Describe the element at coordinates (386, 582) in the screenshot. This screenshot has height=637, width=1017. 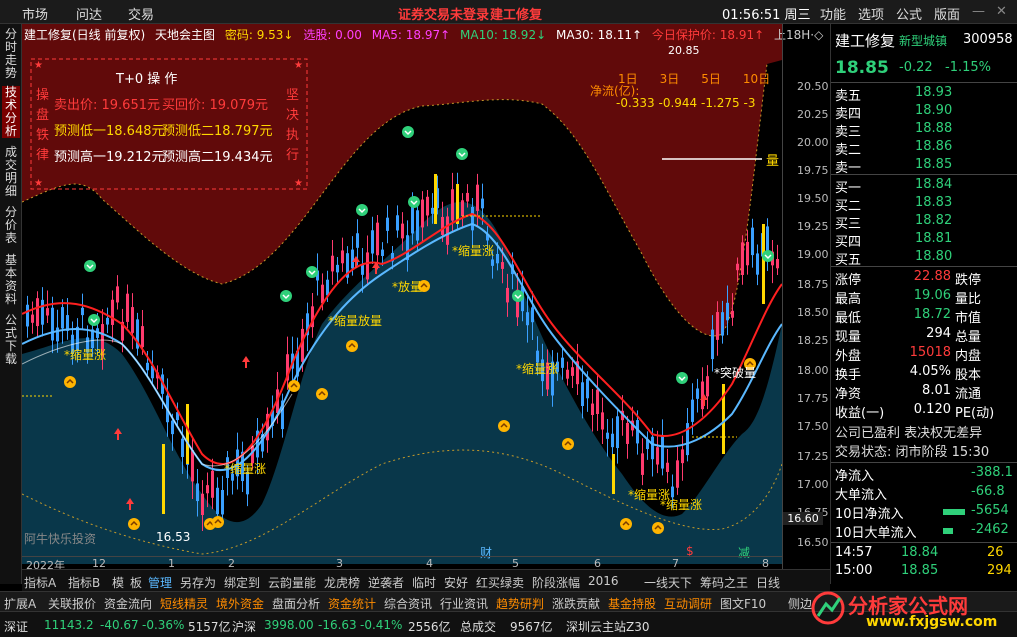
I see `indicator-tab: 逆袭者` at that location.